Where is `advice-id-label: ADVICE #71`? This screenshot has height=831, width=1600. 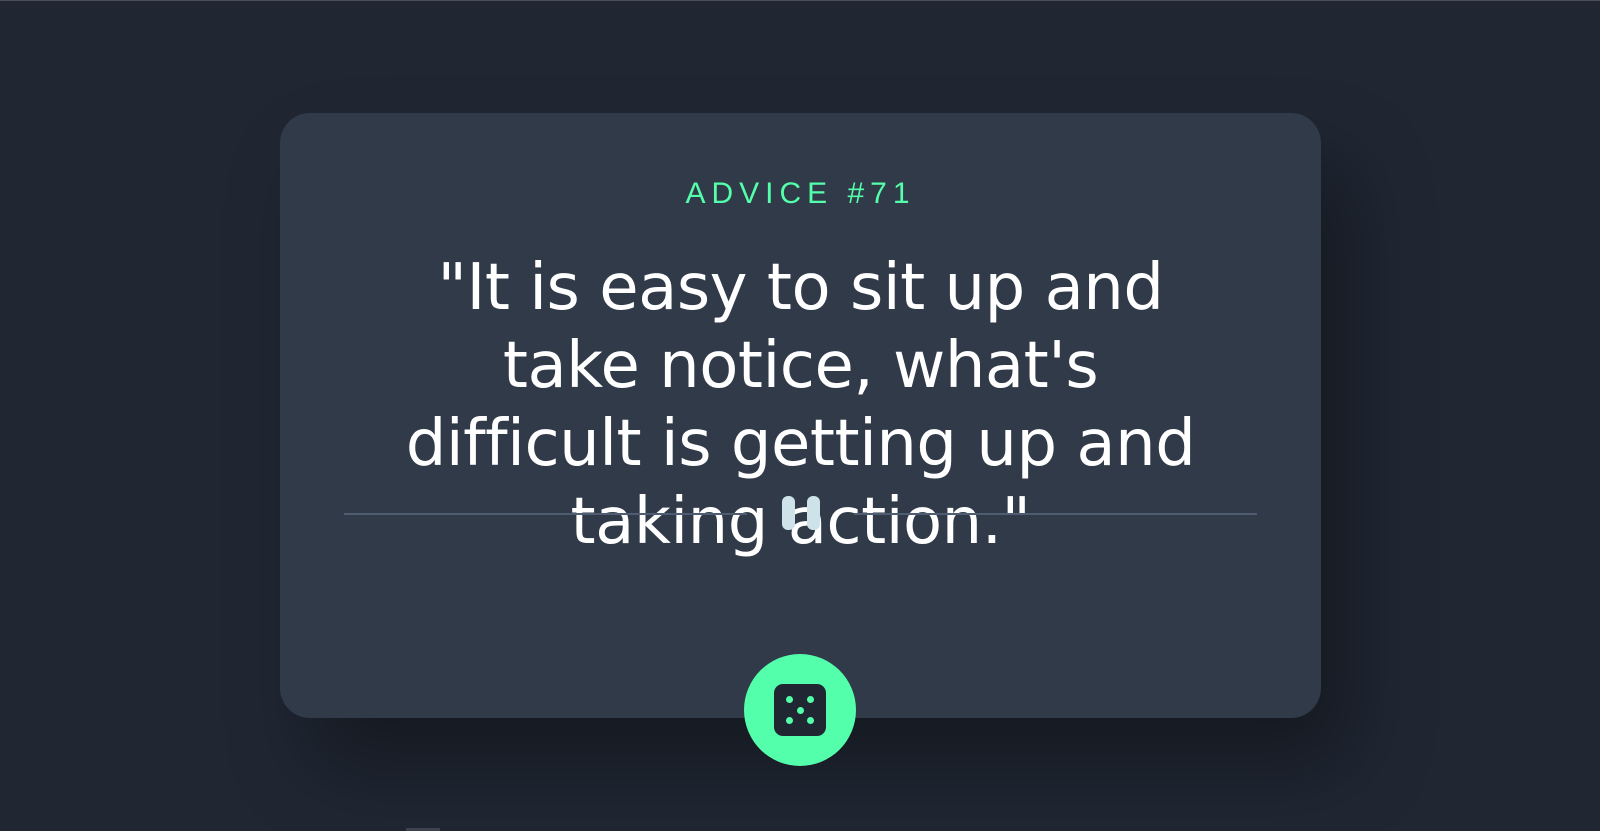 advice-id-label: ADVICE #71 is located at coordinates (800, 193).